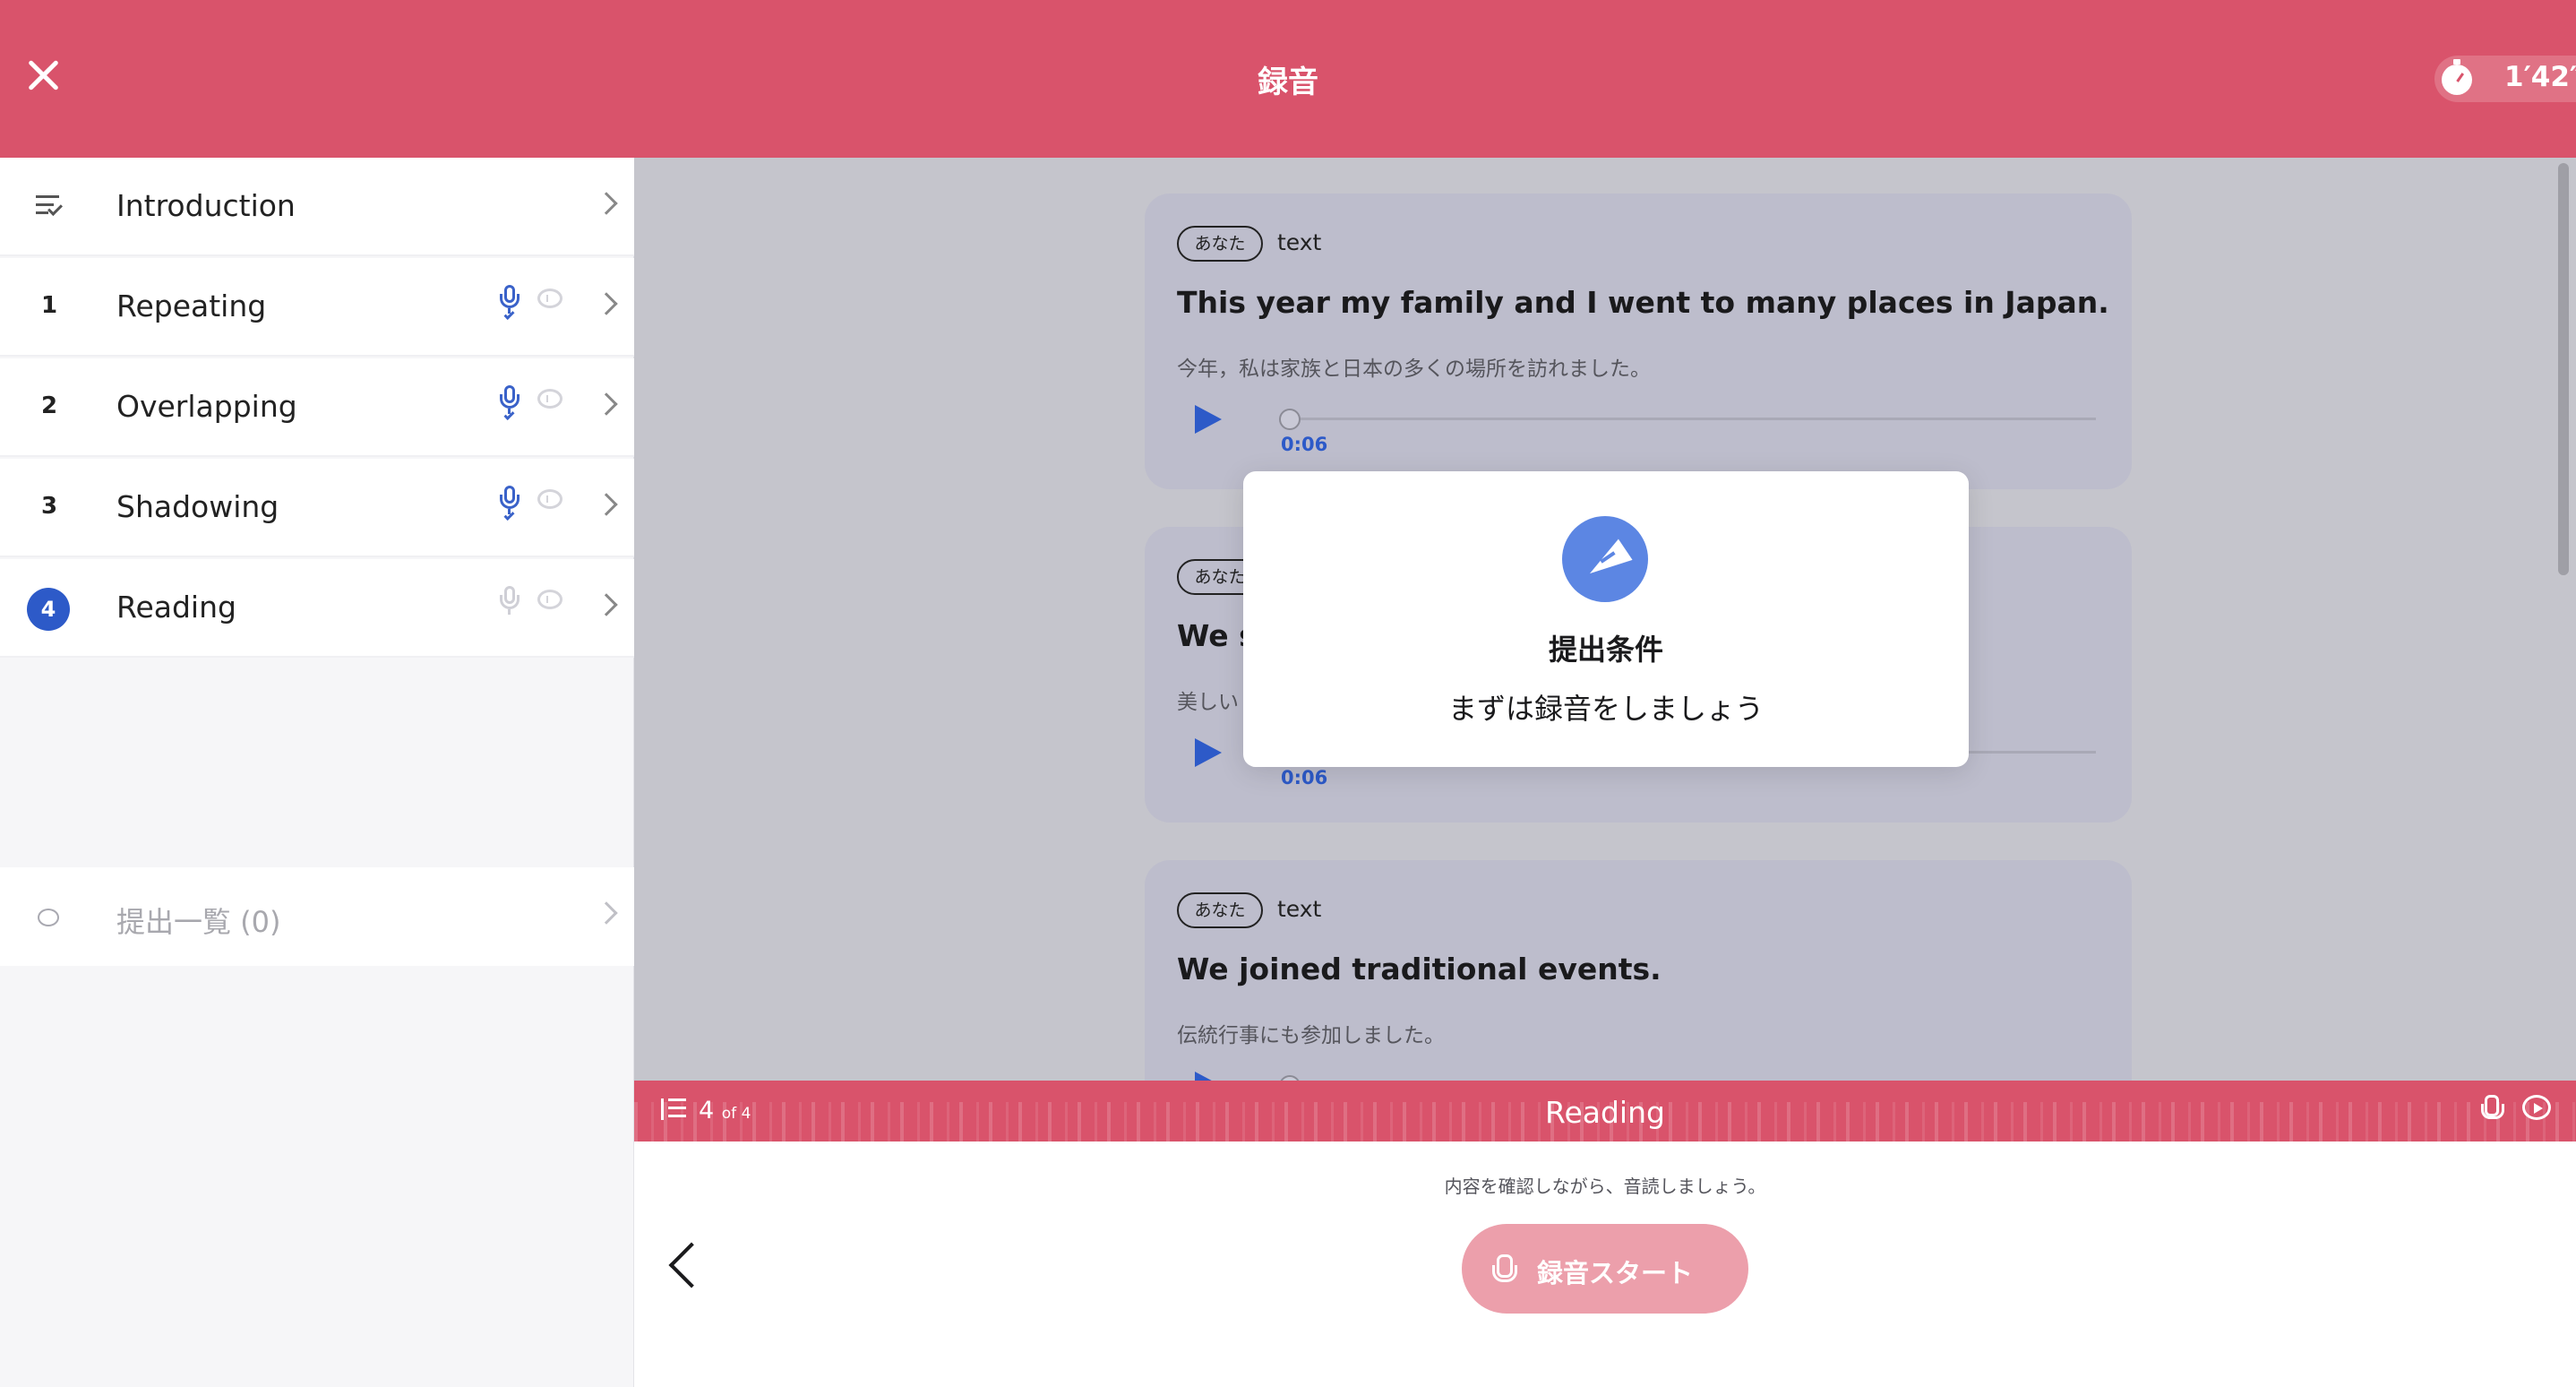 This screenshot has width=2576, height=1387. Describe the element at coordinates (176, 607) in the screenshot. I see `sidebar-item-label: Reading` at that location.